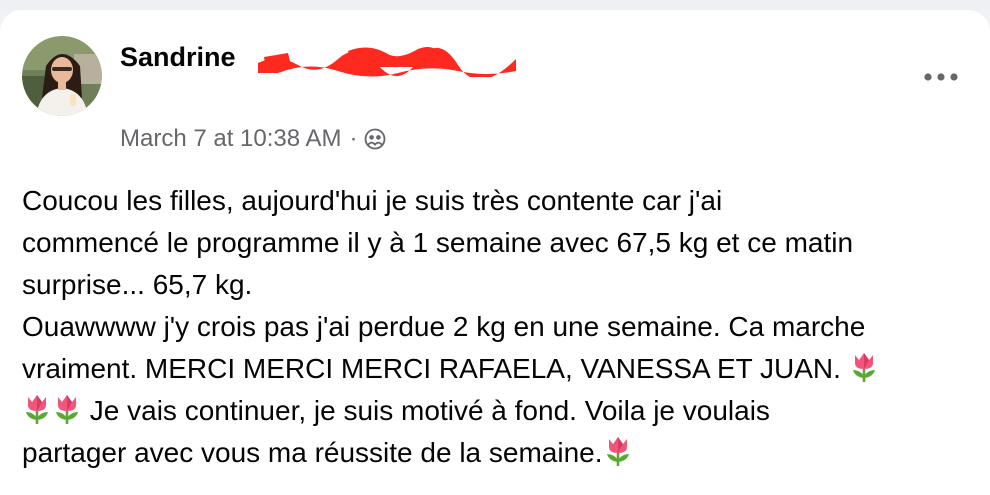  What do you see at coordinates (62, 76) in the screenshot?
I see `author-avatar` at bounding box center [62, 76].